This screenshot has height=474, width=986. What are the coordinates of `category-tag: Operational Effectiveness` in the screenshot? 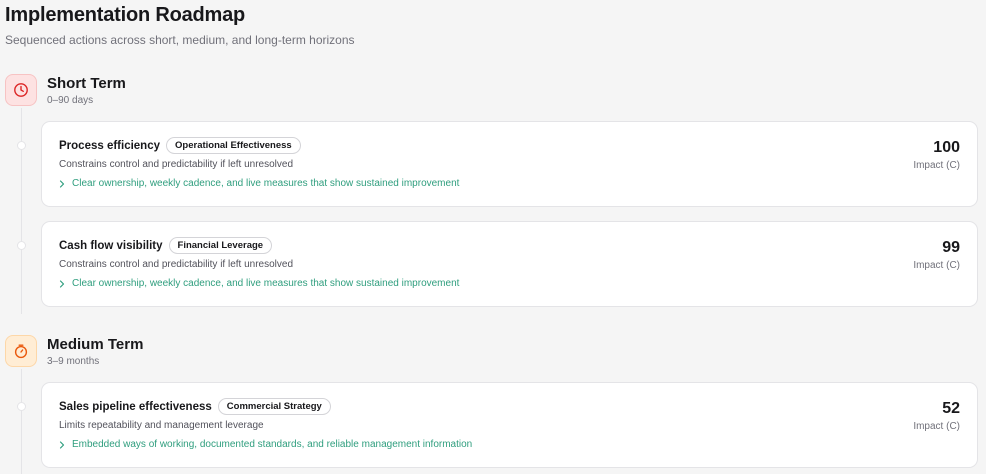 It's located at (233, 145).